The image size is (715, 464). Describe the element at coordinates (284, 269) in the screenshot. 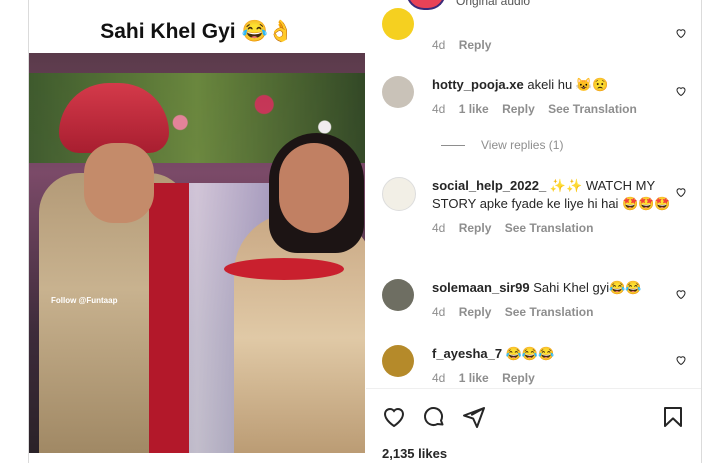

I see `puja-plate` at that location.